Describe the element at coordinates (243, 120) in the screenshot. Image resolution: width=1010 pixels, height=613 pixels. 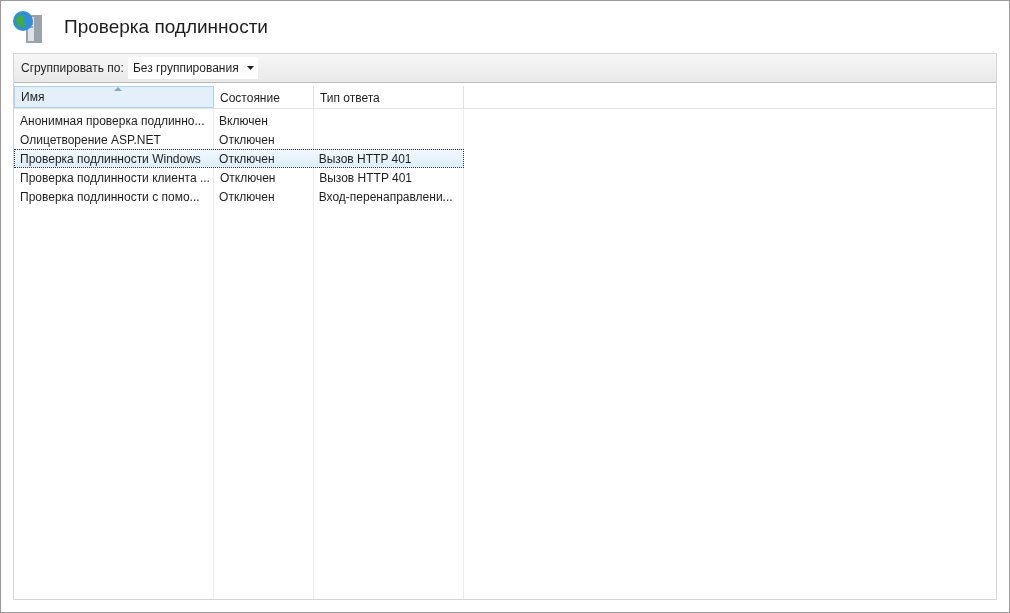
I see `table-cell-text: Включен` at that location.